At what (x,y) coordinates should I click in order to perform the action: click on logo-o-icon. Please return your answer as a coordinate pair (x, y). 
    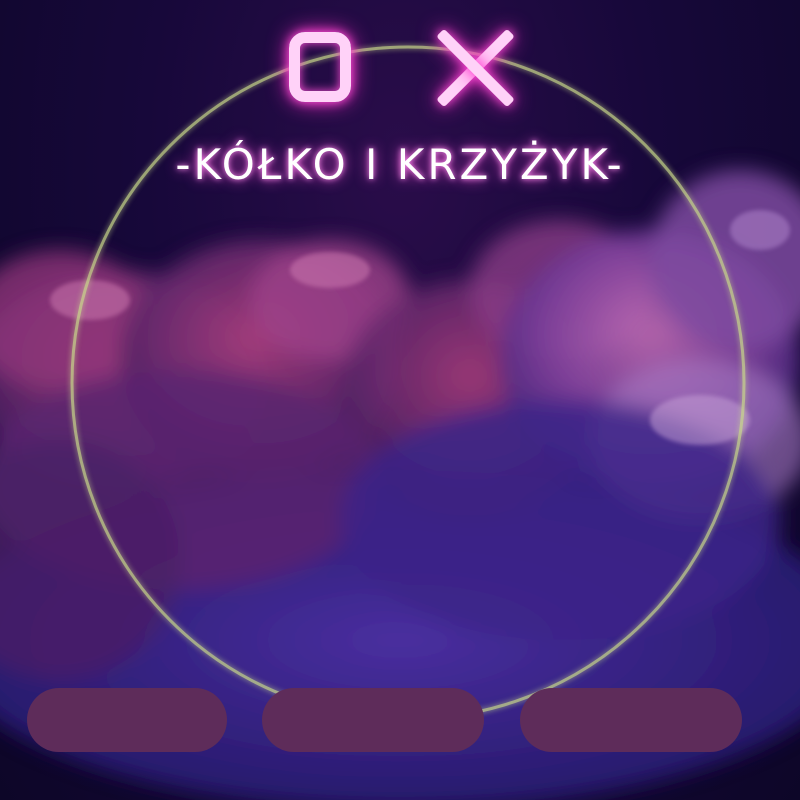
    Looking at the image, I should click on (320, 67).